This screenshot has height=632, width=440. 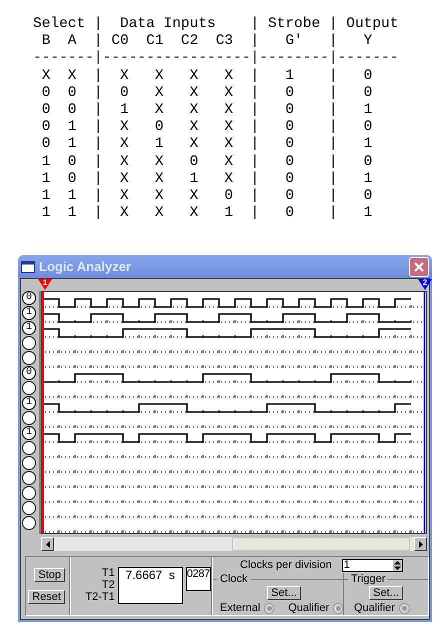 I want to click on left-arrow-icon, so click(x=48, y=544).